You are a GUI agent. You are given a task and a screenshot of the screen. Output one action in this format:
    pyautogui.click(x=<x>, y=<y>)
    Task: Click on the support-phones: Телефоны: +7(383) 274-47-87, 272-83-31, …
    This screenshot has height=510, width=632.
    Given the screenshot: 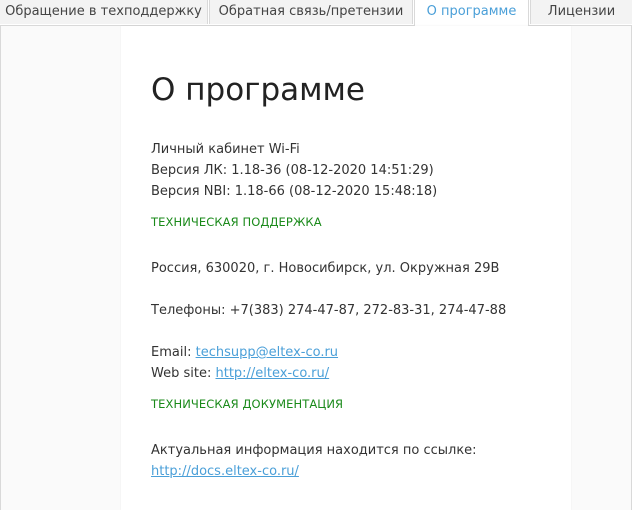 What is the action you would take?
    pyautogui.click(x=329, y=310)
    